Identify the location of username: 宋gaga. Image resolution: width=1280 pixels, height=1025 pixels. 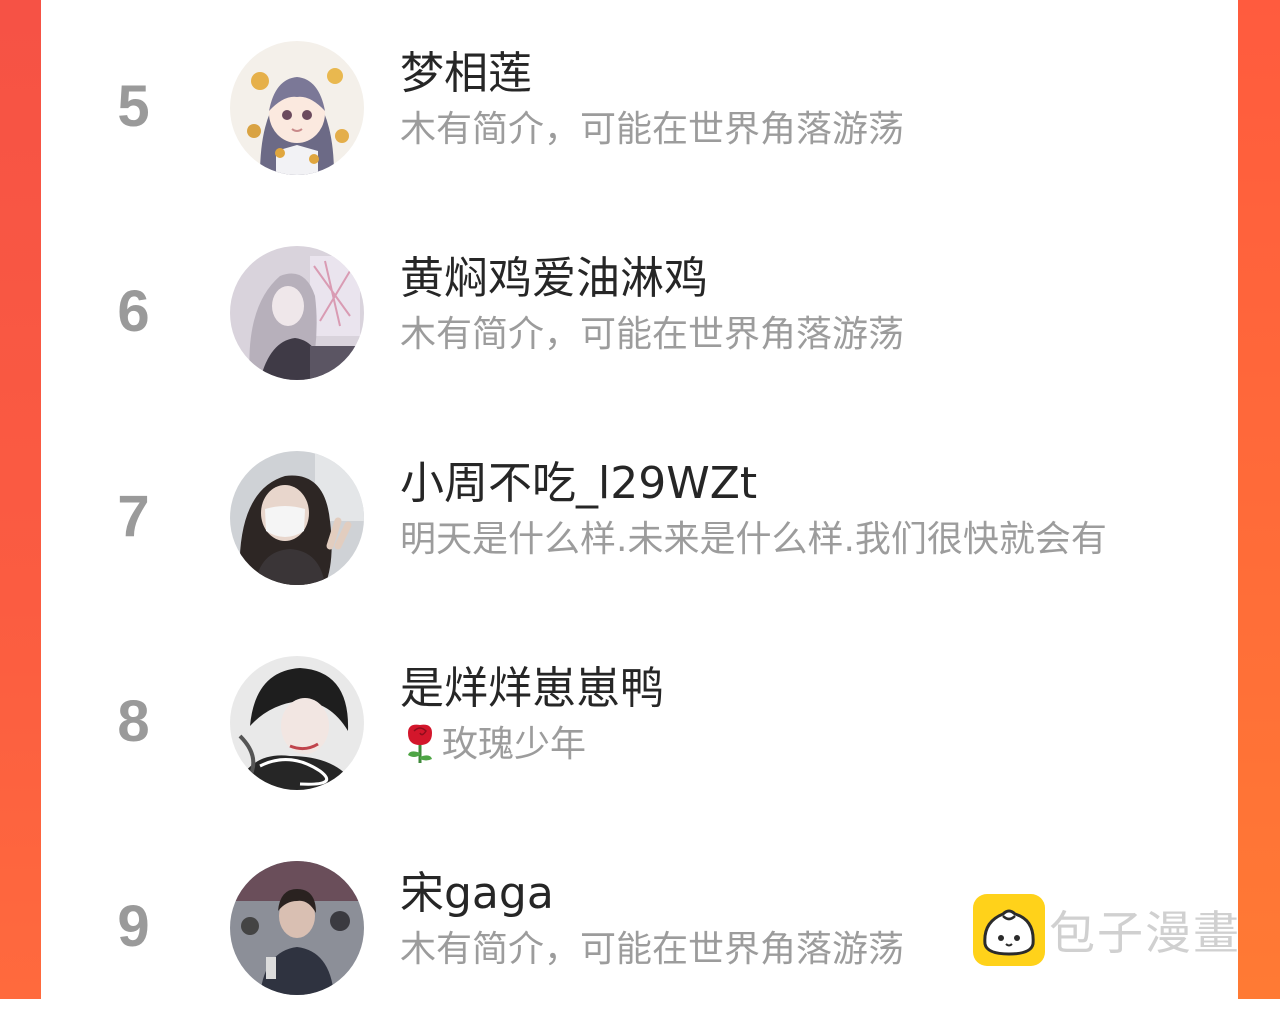
(477, 894).